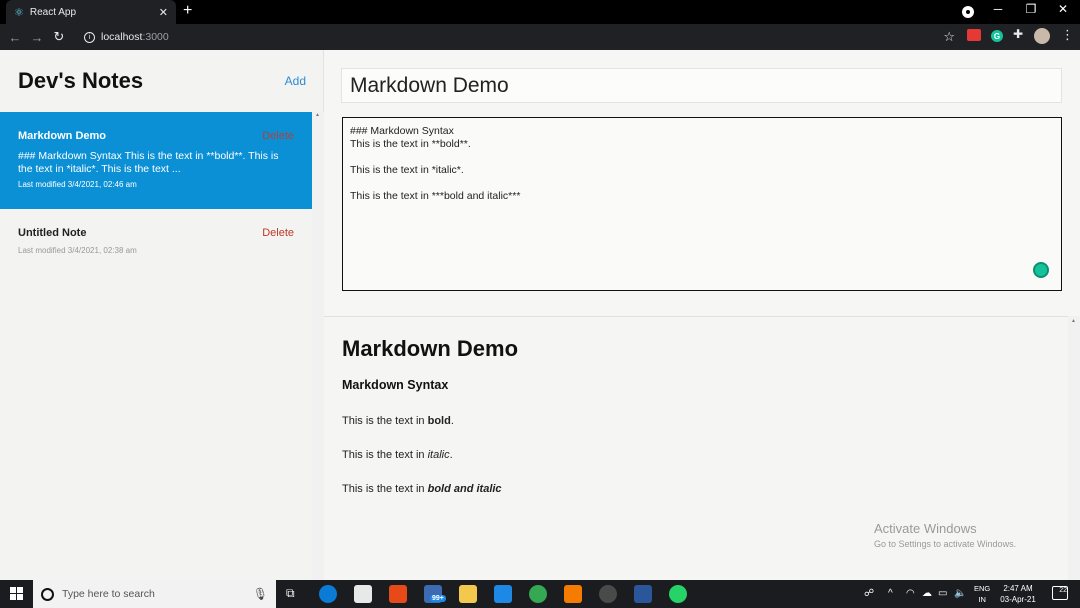  Describe the element at coordinates (910, 593) in the screenshot. I see `wifi-icon: ◠` at that location.